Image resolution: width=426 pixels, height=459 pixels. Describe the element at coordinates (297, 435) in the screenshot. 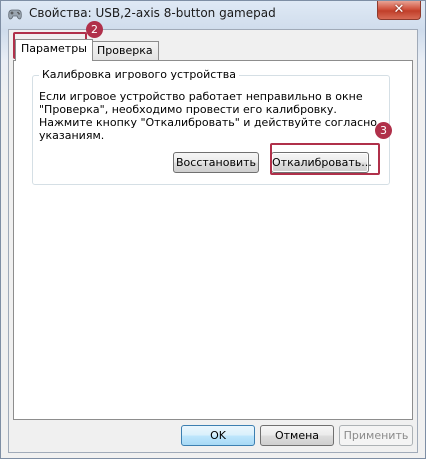

I see `cancel-button: Отмена` at that location.